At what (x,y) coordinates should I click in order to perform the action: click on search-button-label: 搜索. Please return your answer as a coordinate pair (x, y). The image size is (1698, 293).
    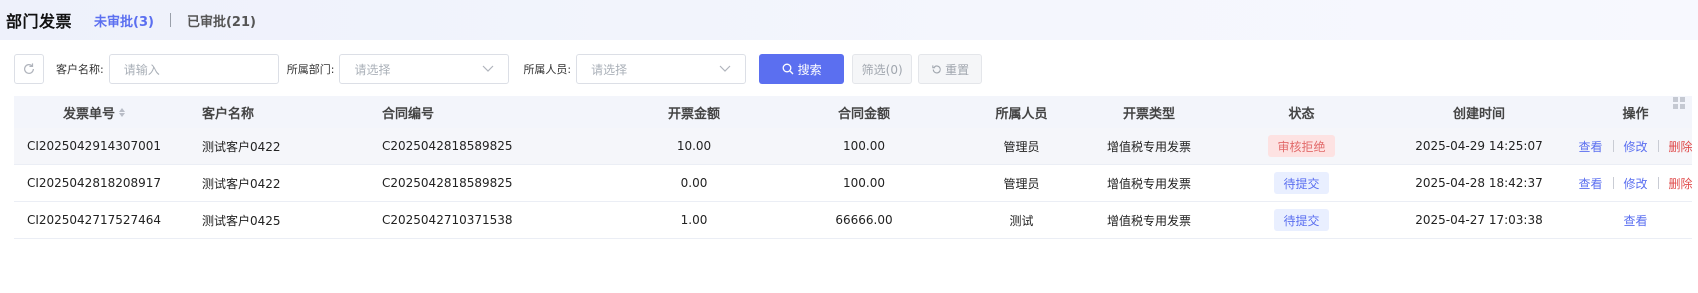
    Looking at the image, I should click on (809, 69).